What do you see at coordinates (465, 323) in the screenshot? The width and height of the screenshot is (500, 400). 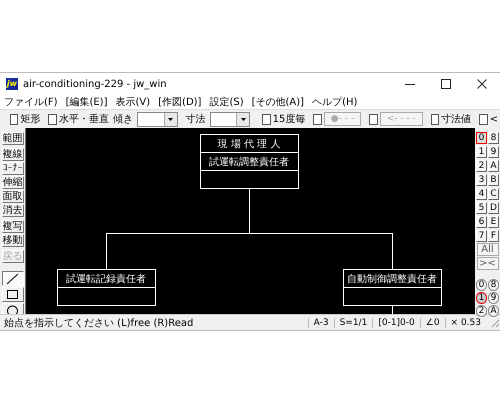 I see `status-field: × 0.53` at bounding box center [465, 323].